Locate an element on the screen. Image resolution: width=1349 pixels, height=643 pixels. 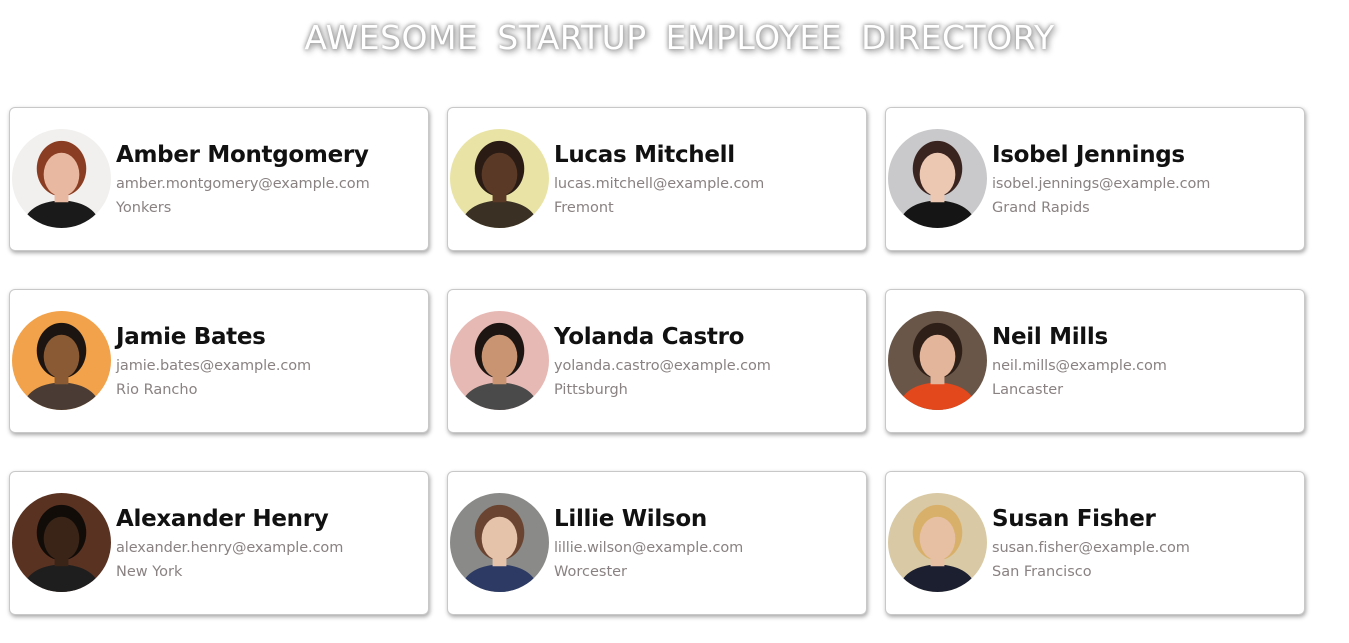
employee-city: Fremont is located at coordinates (584, 208).